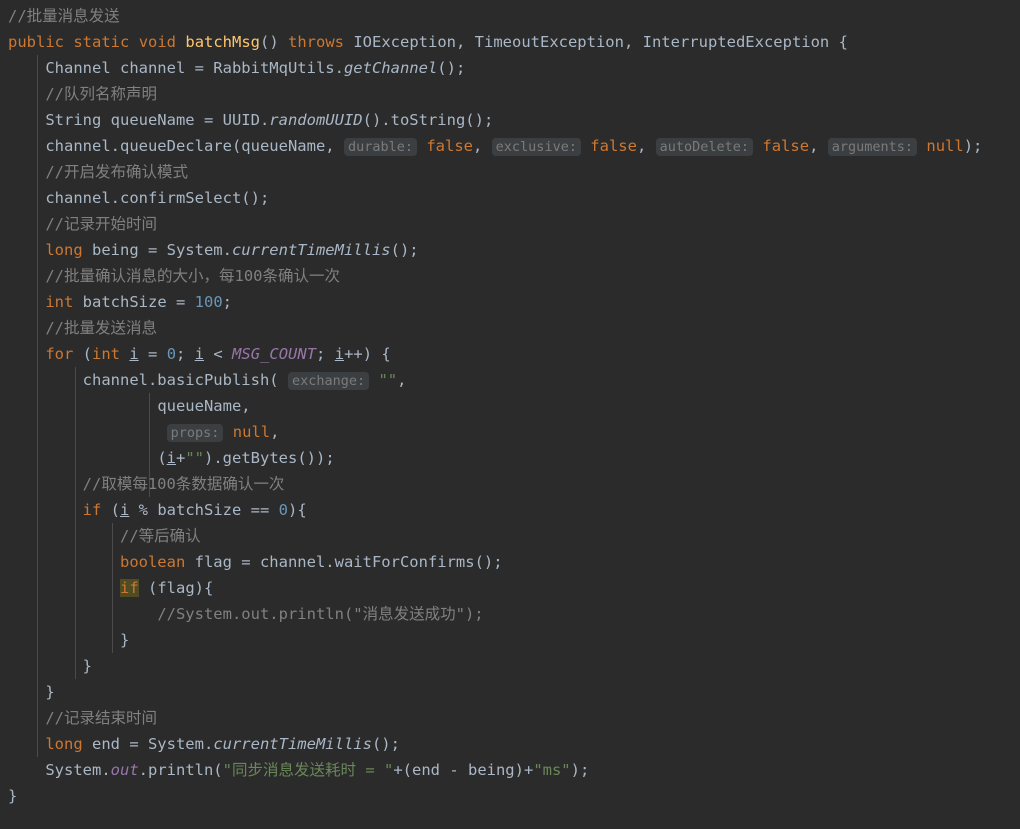 The width and height of the screenshot is (1020, 829). Describe the element at coordinates (380, 147) in the screenshot. I see `parameter-hint-chip: durable:` at that location.